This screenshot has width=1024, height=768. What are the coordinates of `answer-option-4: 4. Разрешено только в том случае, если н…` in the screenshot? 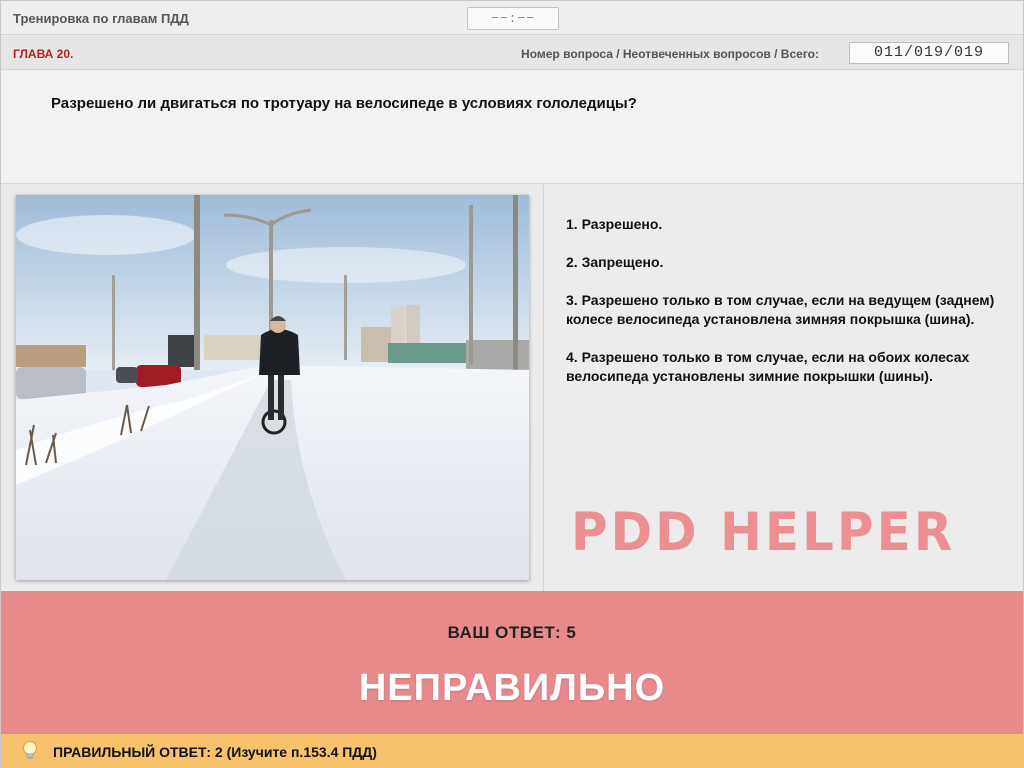 It's located at (786, 367).